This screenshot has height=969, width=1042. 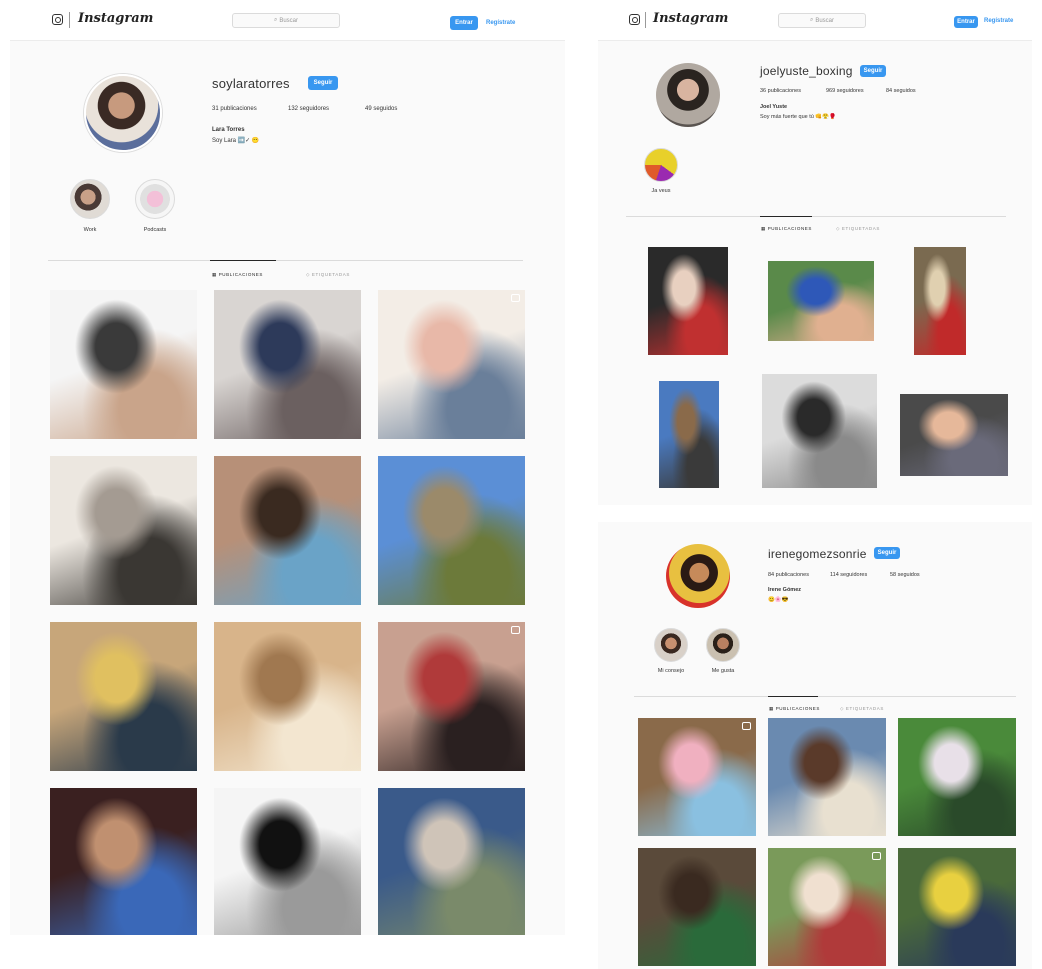 I want to click on profile-username: soylaratorres, so click(x=251, y=83).